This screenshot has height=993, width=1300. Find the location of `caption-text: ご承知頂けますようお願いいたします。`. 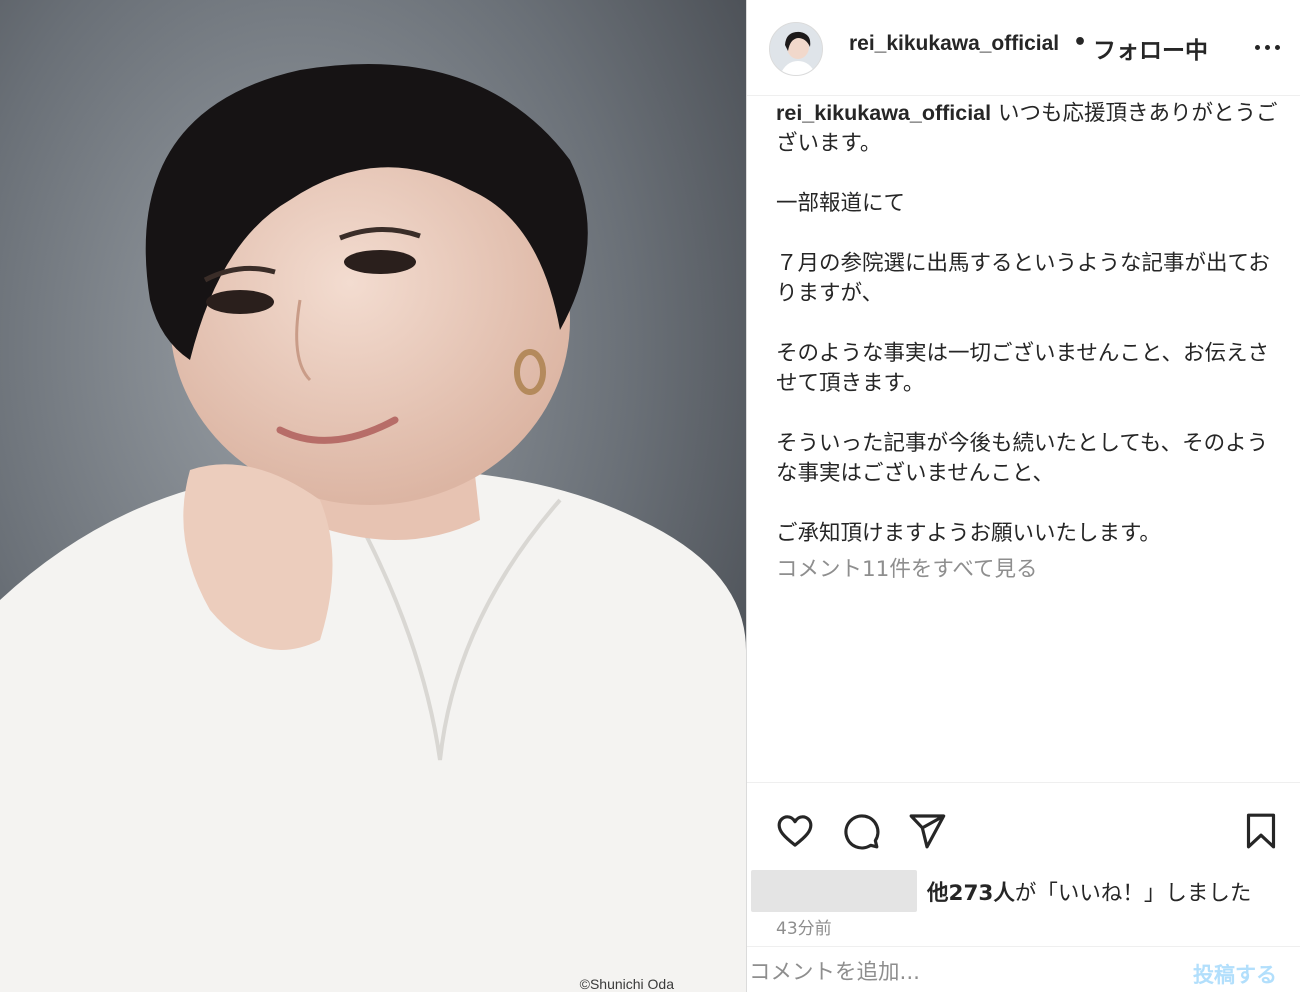

caption-text: ご承知頂けますようお願いいたします。 is located at coordinates (968, 533).